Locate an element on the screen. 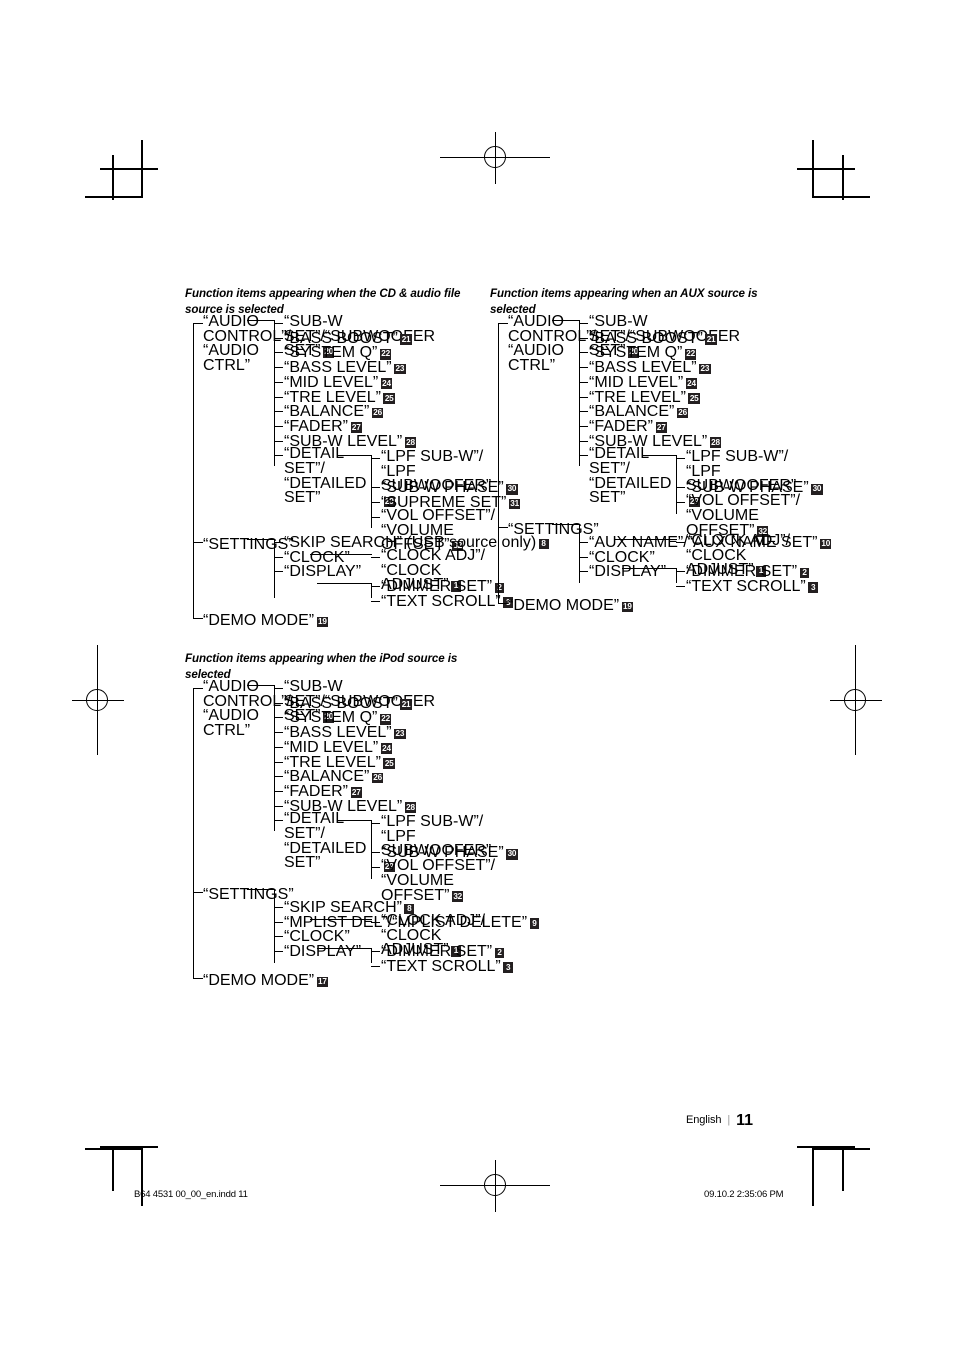 The height and width of the screenshot is (1350, 954). registration-mark-right is located at coordinates (856, 700).